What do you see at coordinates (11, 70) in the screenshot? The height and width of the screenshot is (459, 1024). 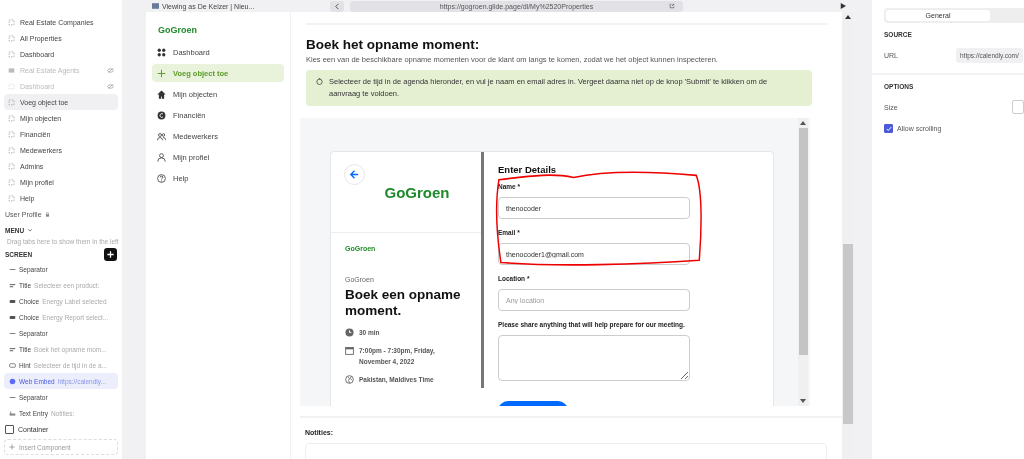 I see `list-icon` at bounding box center [11, 70].